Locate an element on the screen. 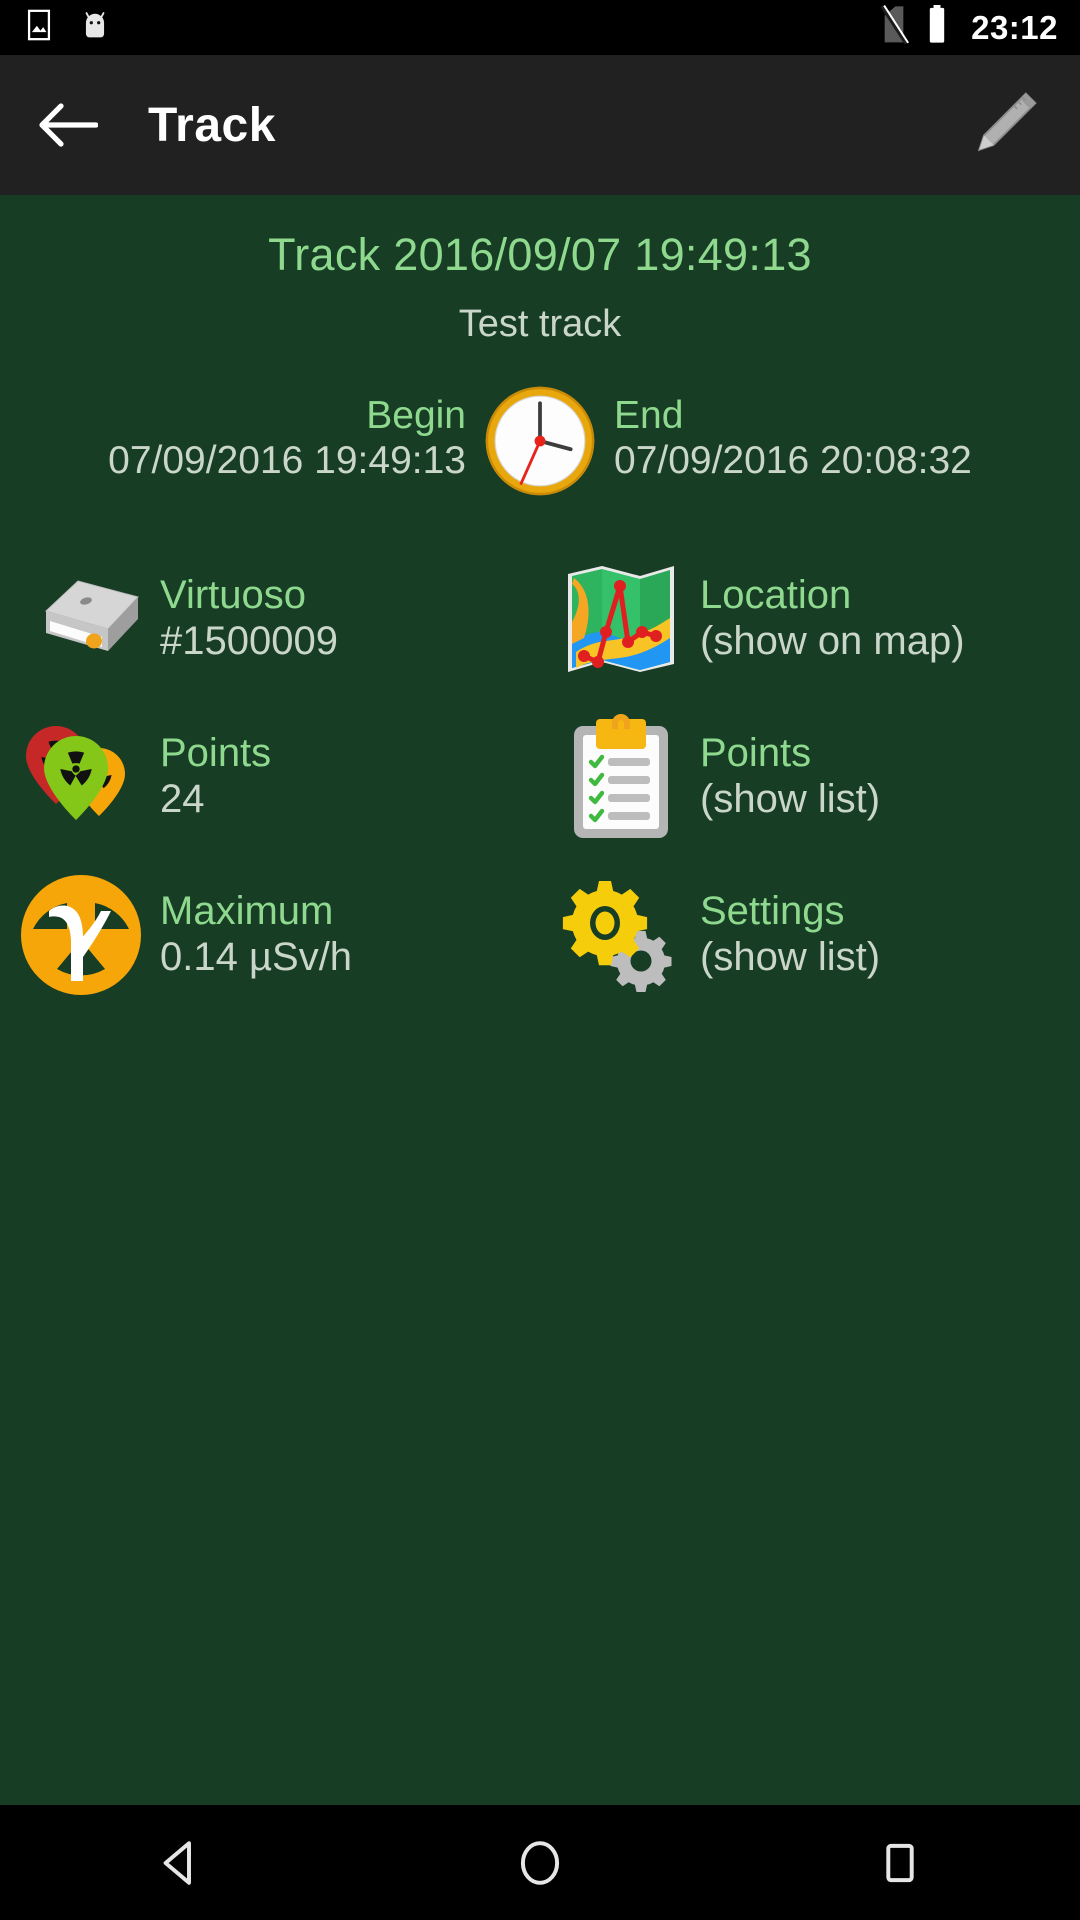 This screenshot has width=1080, height=1920. tile-points-count: Points 24 is located at coordinates (270, 777).